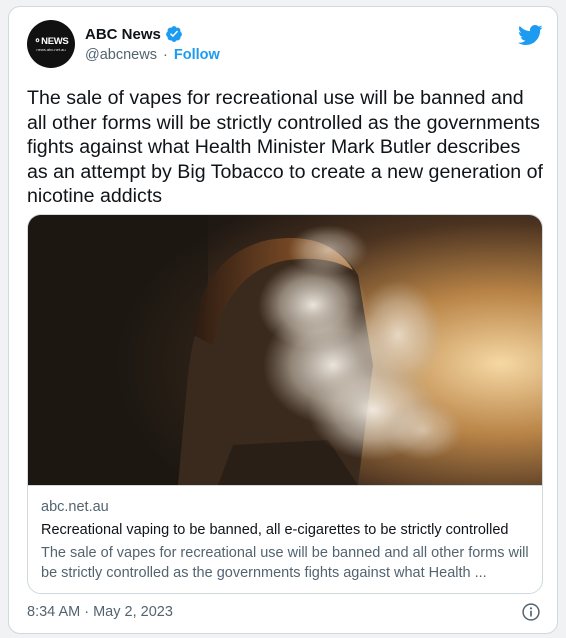 The image size is (566, 638). Describe the element at coordinates (100, 612) in the screenshot. I see `tweet-timestamp: 8:34 AM · May 2, 2023` at that location.